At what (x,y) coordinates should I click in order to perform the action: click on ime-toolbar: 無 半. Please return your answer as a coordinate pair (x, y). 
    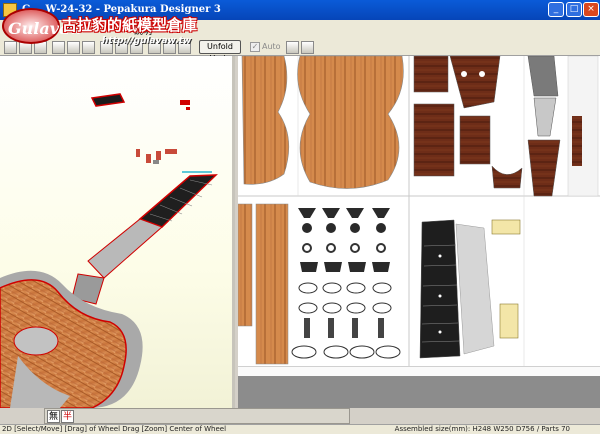
    Looking at the image, I should click on (197, 416).